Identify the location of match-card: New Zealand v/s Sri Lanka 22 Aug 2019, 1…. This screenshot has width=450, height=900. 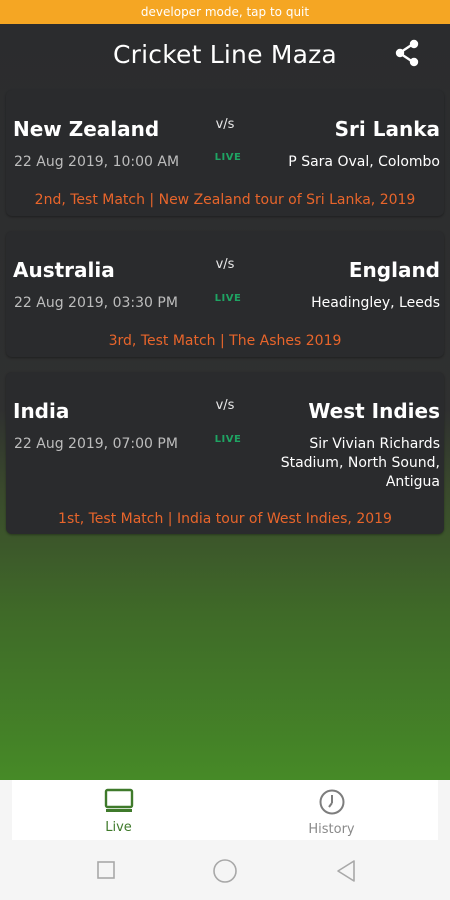
(225, 153).